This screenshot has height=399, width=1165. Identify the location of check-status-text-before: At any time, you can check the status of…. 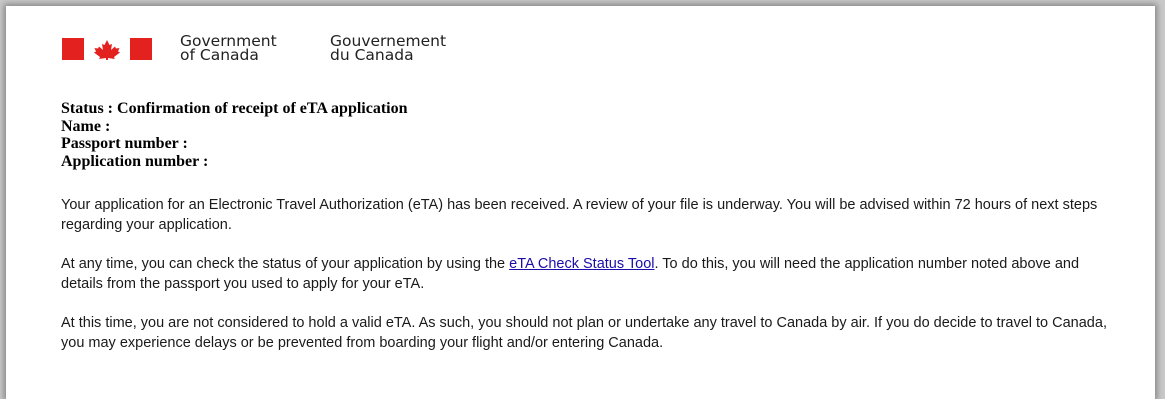
(285, 264).